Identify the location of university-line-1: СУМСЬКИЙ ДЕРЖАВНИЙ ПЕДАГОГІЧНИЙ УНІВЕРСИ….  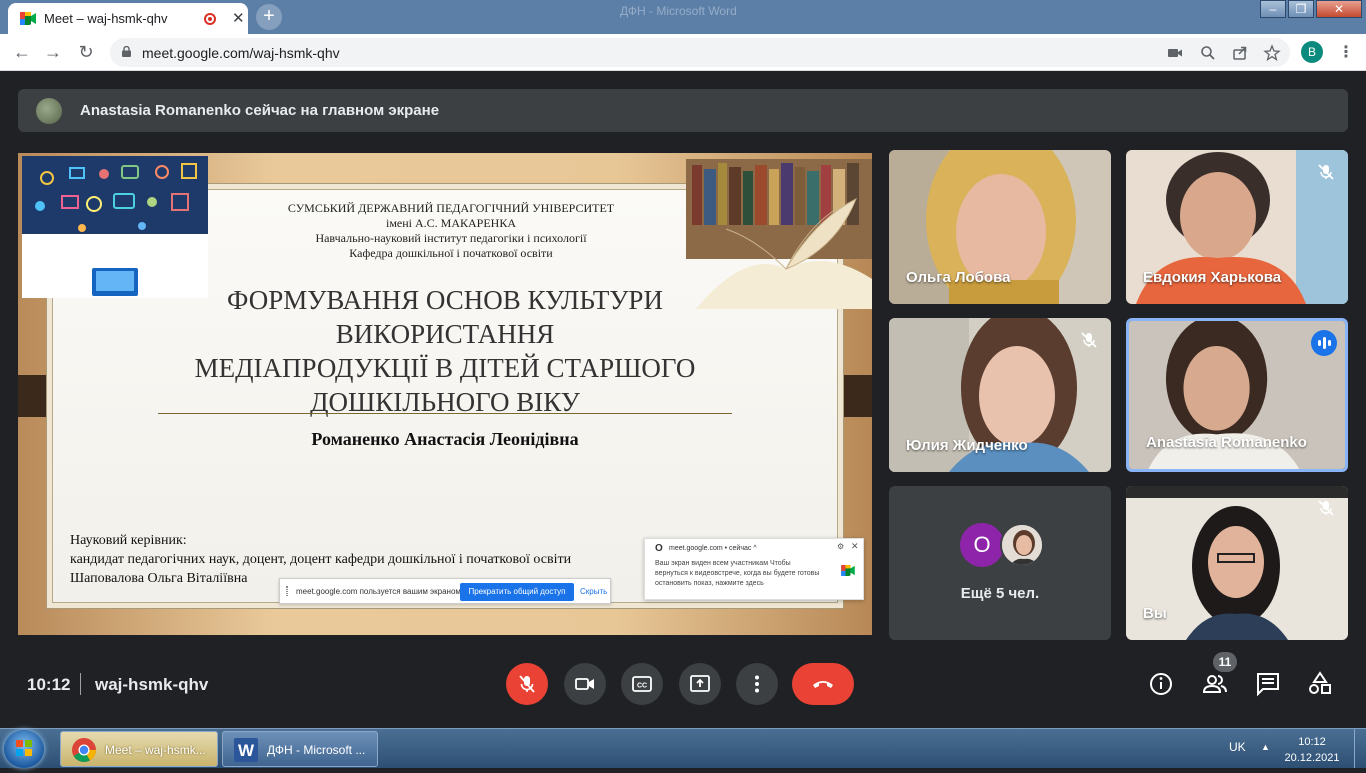
(451, 208).